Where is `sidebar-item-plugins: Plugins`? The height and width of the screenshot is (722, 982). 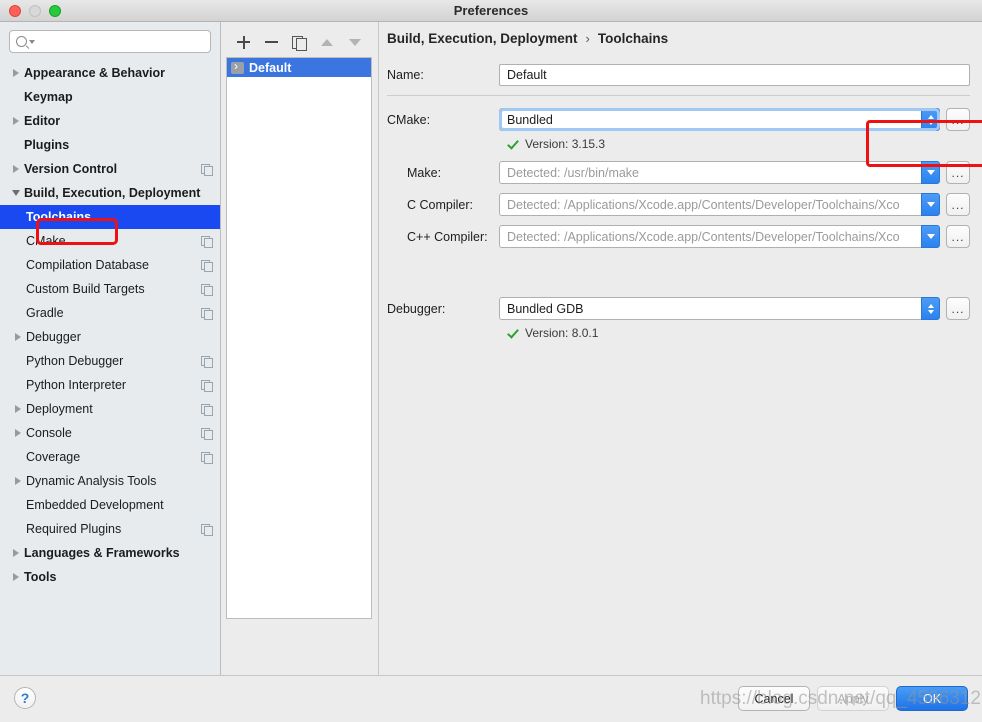
sidebar-item-plugins: Plugins is located at coordinates (110, 145).